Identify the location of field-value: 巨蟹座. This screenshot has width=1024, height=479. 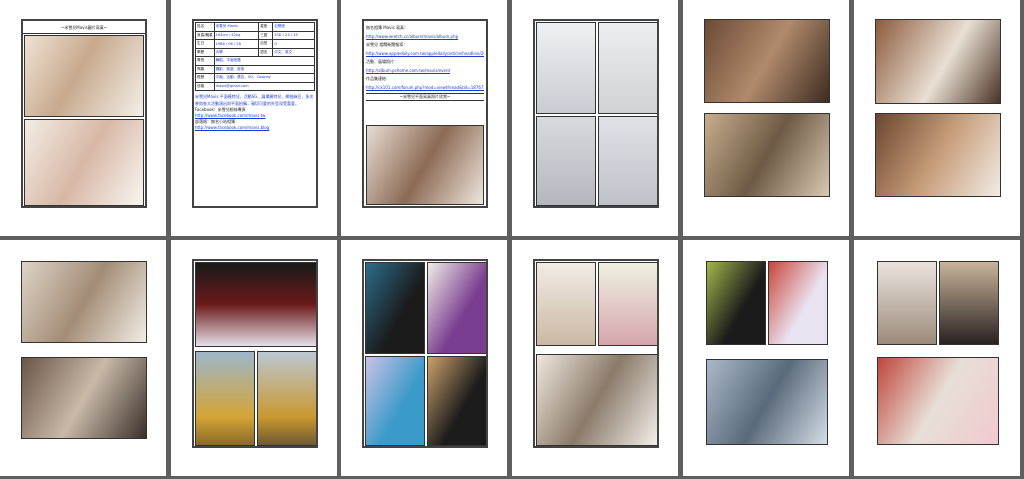
(293, 27).